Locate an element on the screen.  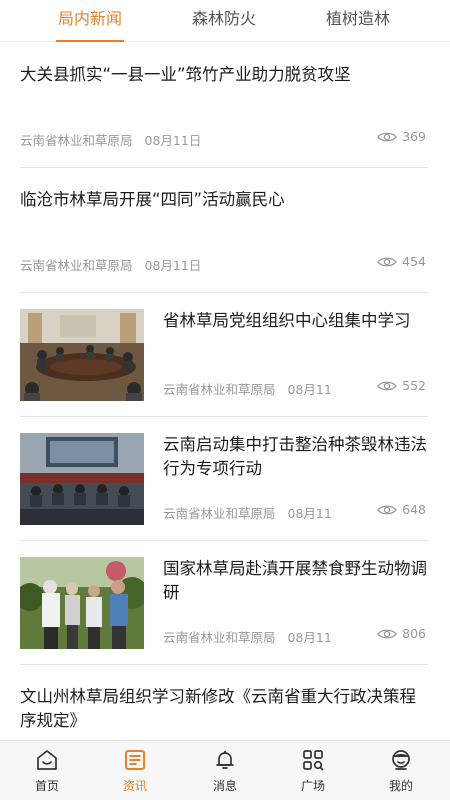
nav-label: 资讯 is located at coordinates (134, 786).